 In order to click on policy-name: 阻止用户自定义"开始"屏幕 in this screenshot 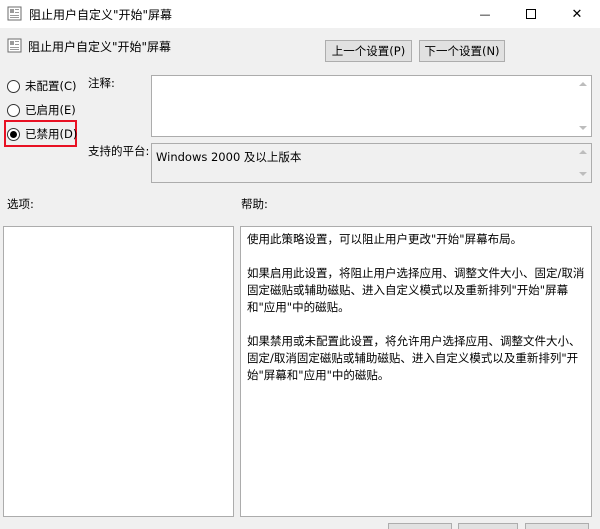, I will do `click(100, 47)`.